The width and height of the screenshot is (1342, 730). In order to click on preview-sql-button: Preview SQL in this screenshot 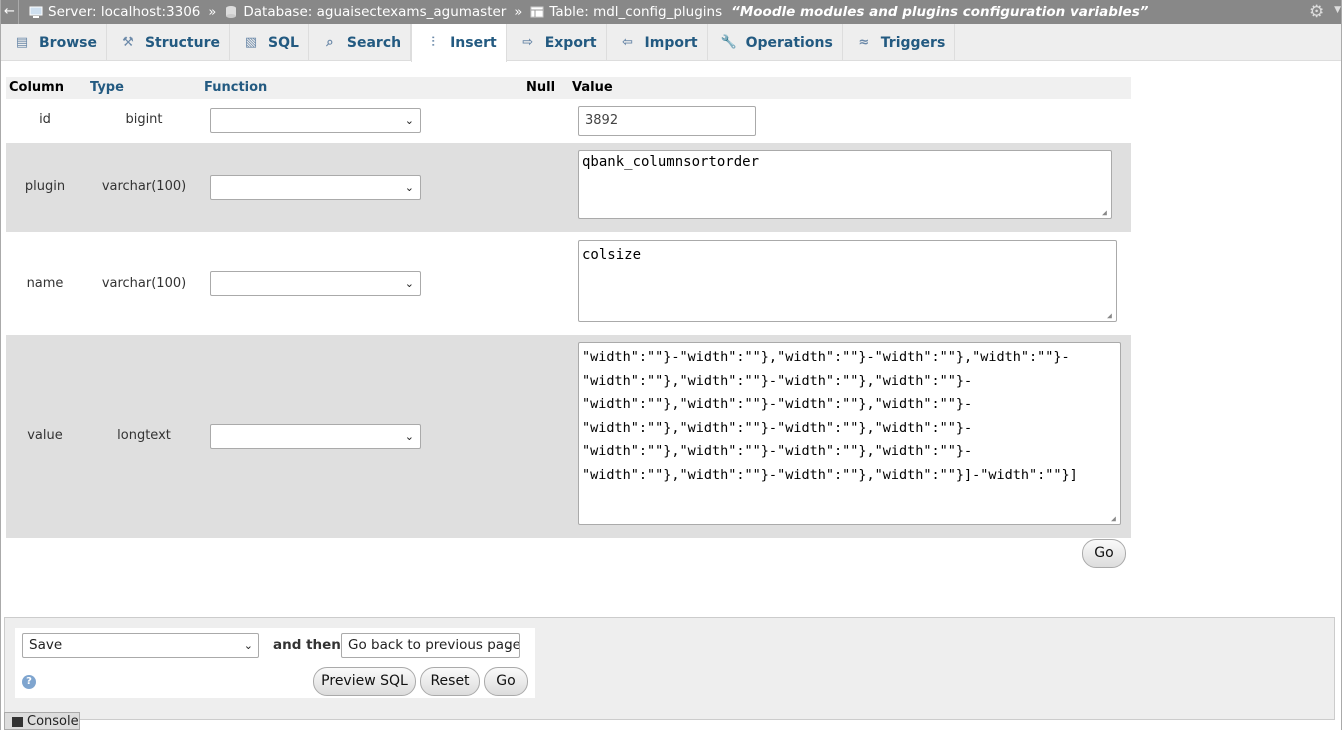, I will do `click(364, 681)`.